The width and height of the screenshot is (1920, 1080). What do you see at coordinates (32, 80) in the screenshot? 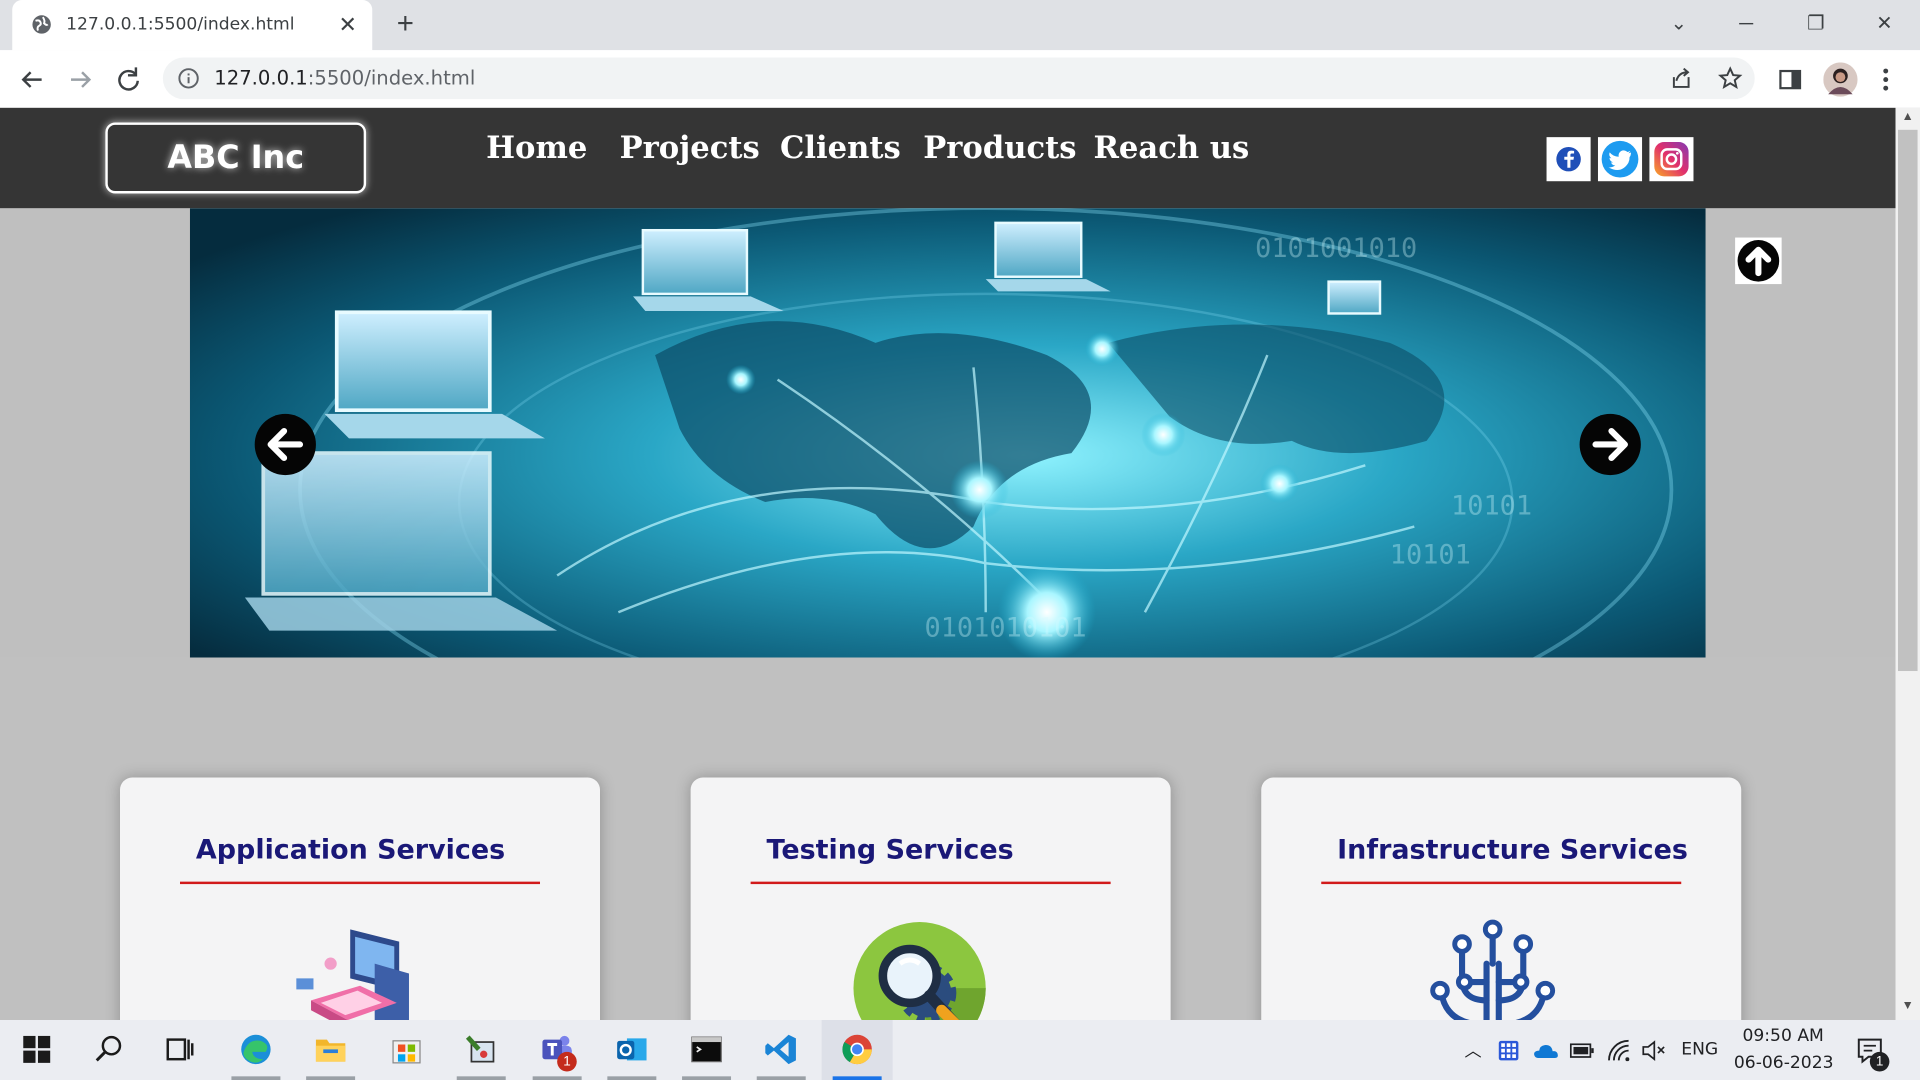
I see `back-icon` at bounding box center [32, 80].